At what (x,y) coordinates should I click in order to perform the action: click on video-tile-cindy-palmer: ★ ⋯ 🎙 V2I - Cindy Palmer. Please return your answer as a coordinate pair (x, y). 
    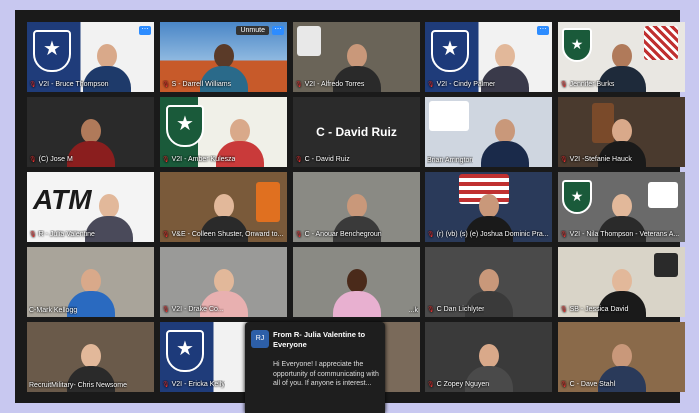
    Looking at the image, I should click on (488, 57).